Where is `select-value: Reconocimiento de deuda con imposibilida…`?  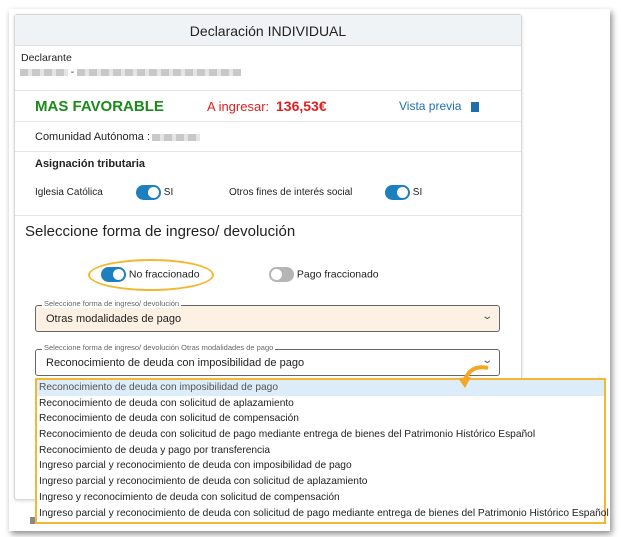
select-value: Reconocimiento de deuda con imposibilida… is located at coordinates (175, 363).